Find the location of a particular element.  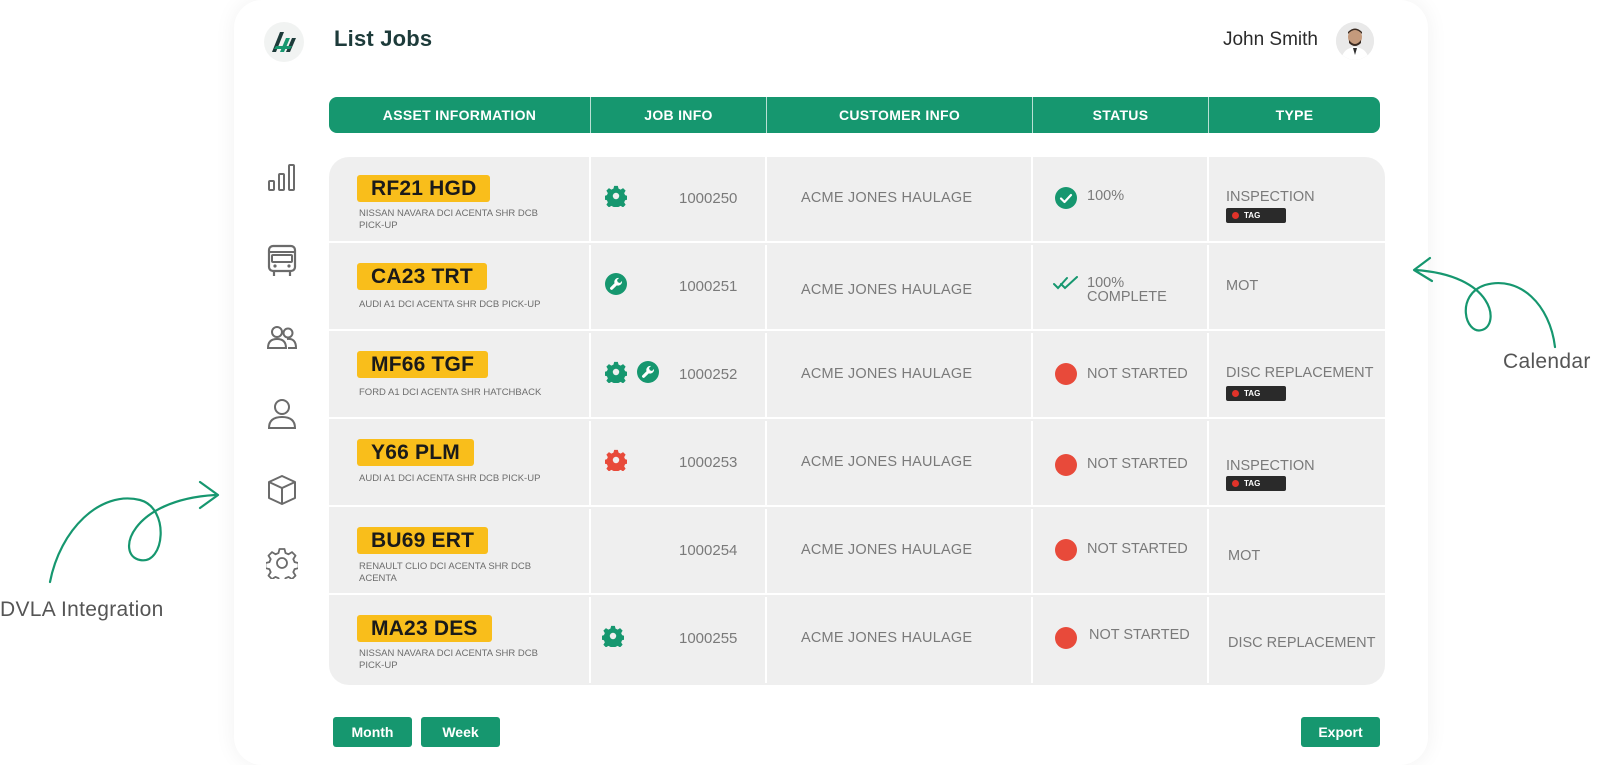

job-cell: 1000251 is located at coordinates (679, 287).